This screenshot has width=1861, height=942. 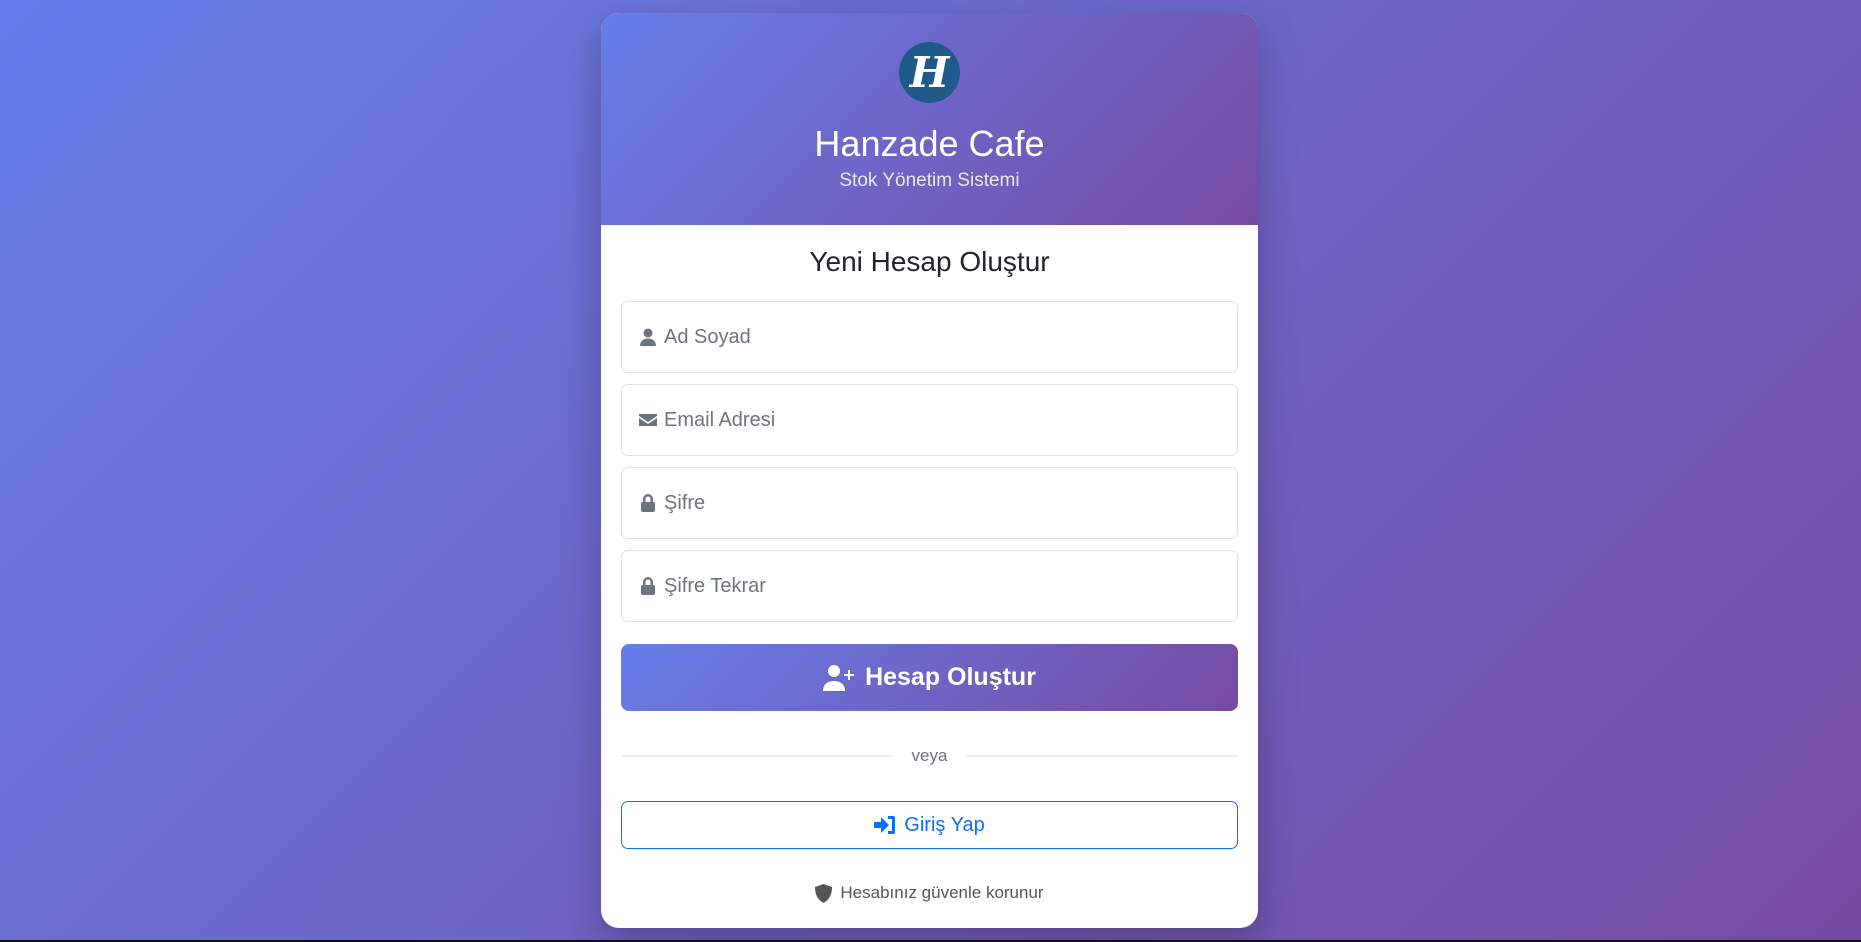 What do you see at coordinates (950, 677) in the screenshot?
I see `create-account-label: Hesap Oluştur` at bounding box center [950, 677].